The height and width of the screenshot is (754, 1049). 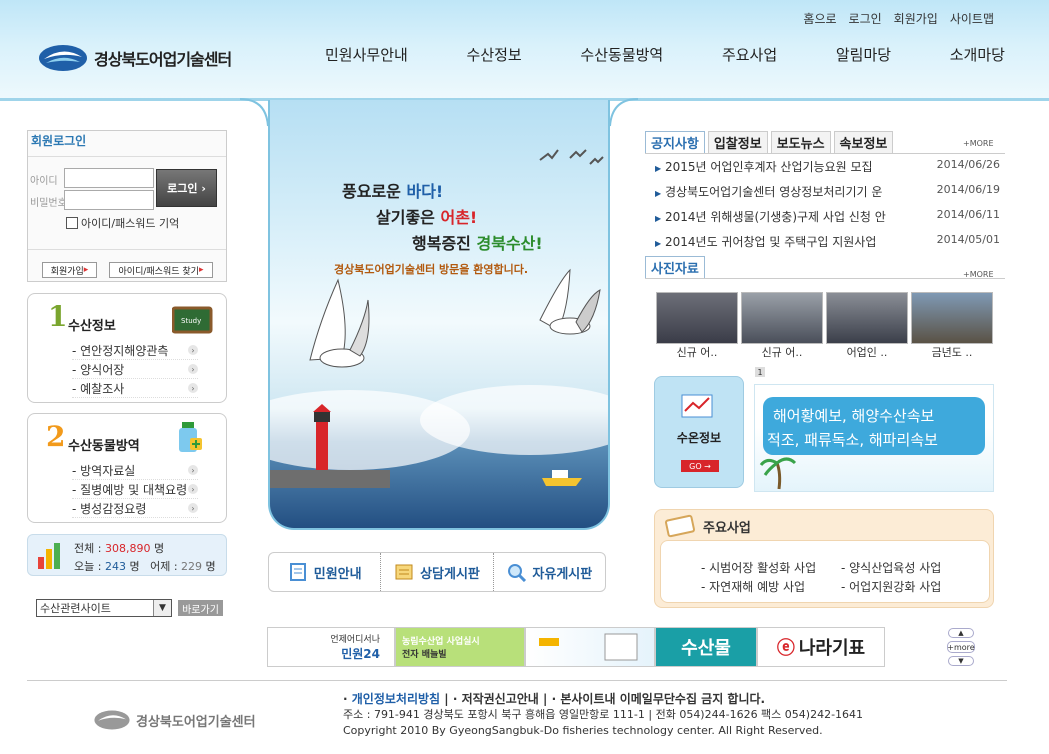 I want to click on copyright-report-link: 저작권신고안내, so click(x=500, y=699).